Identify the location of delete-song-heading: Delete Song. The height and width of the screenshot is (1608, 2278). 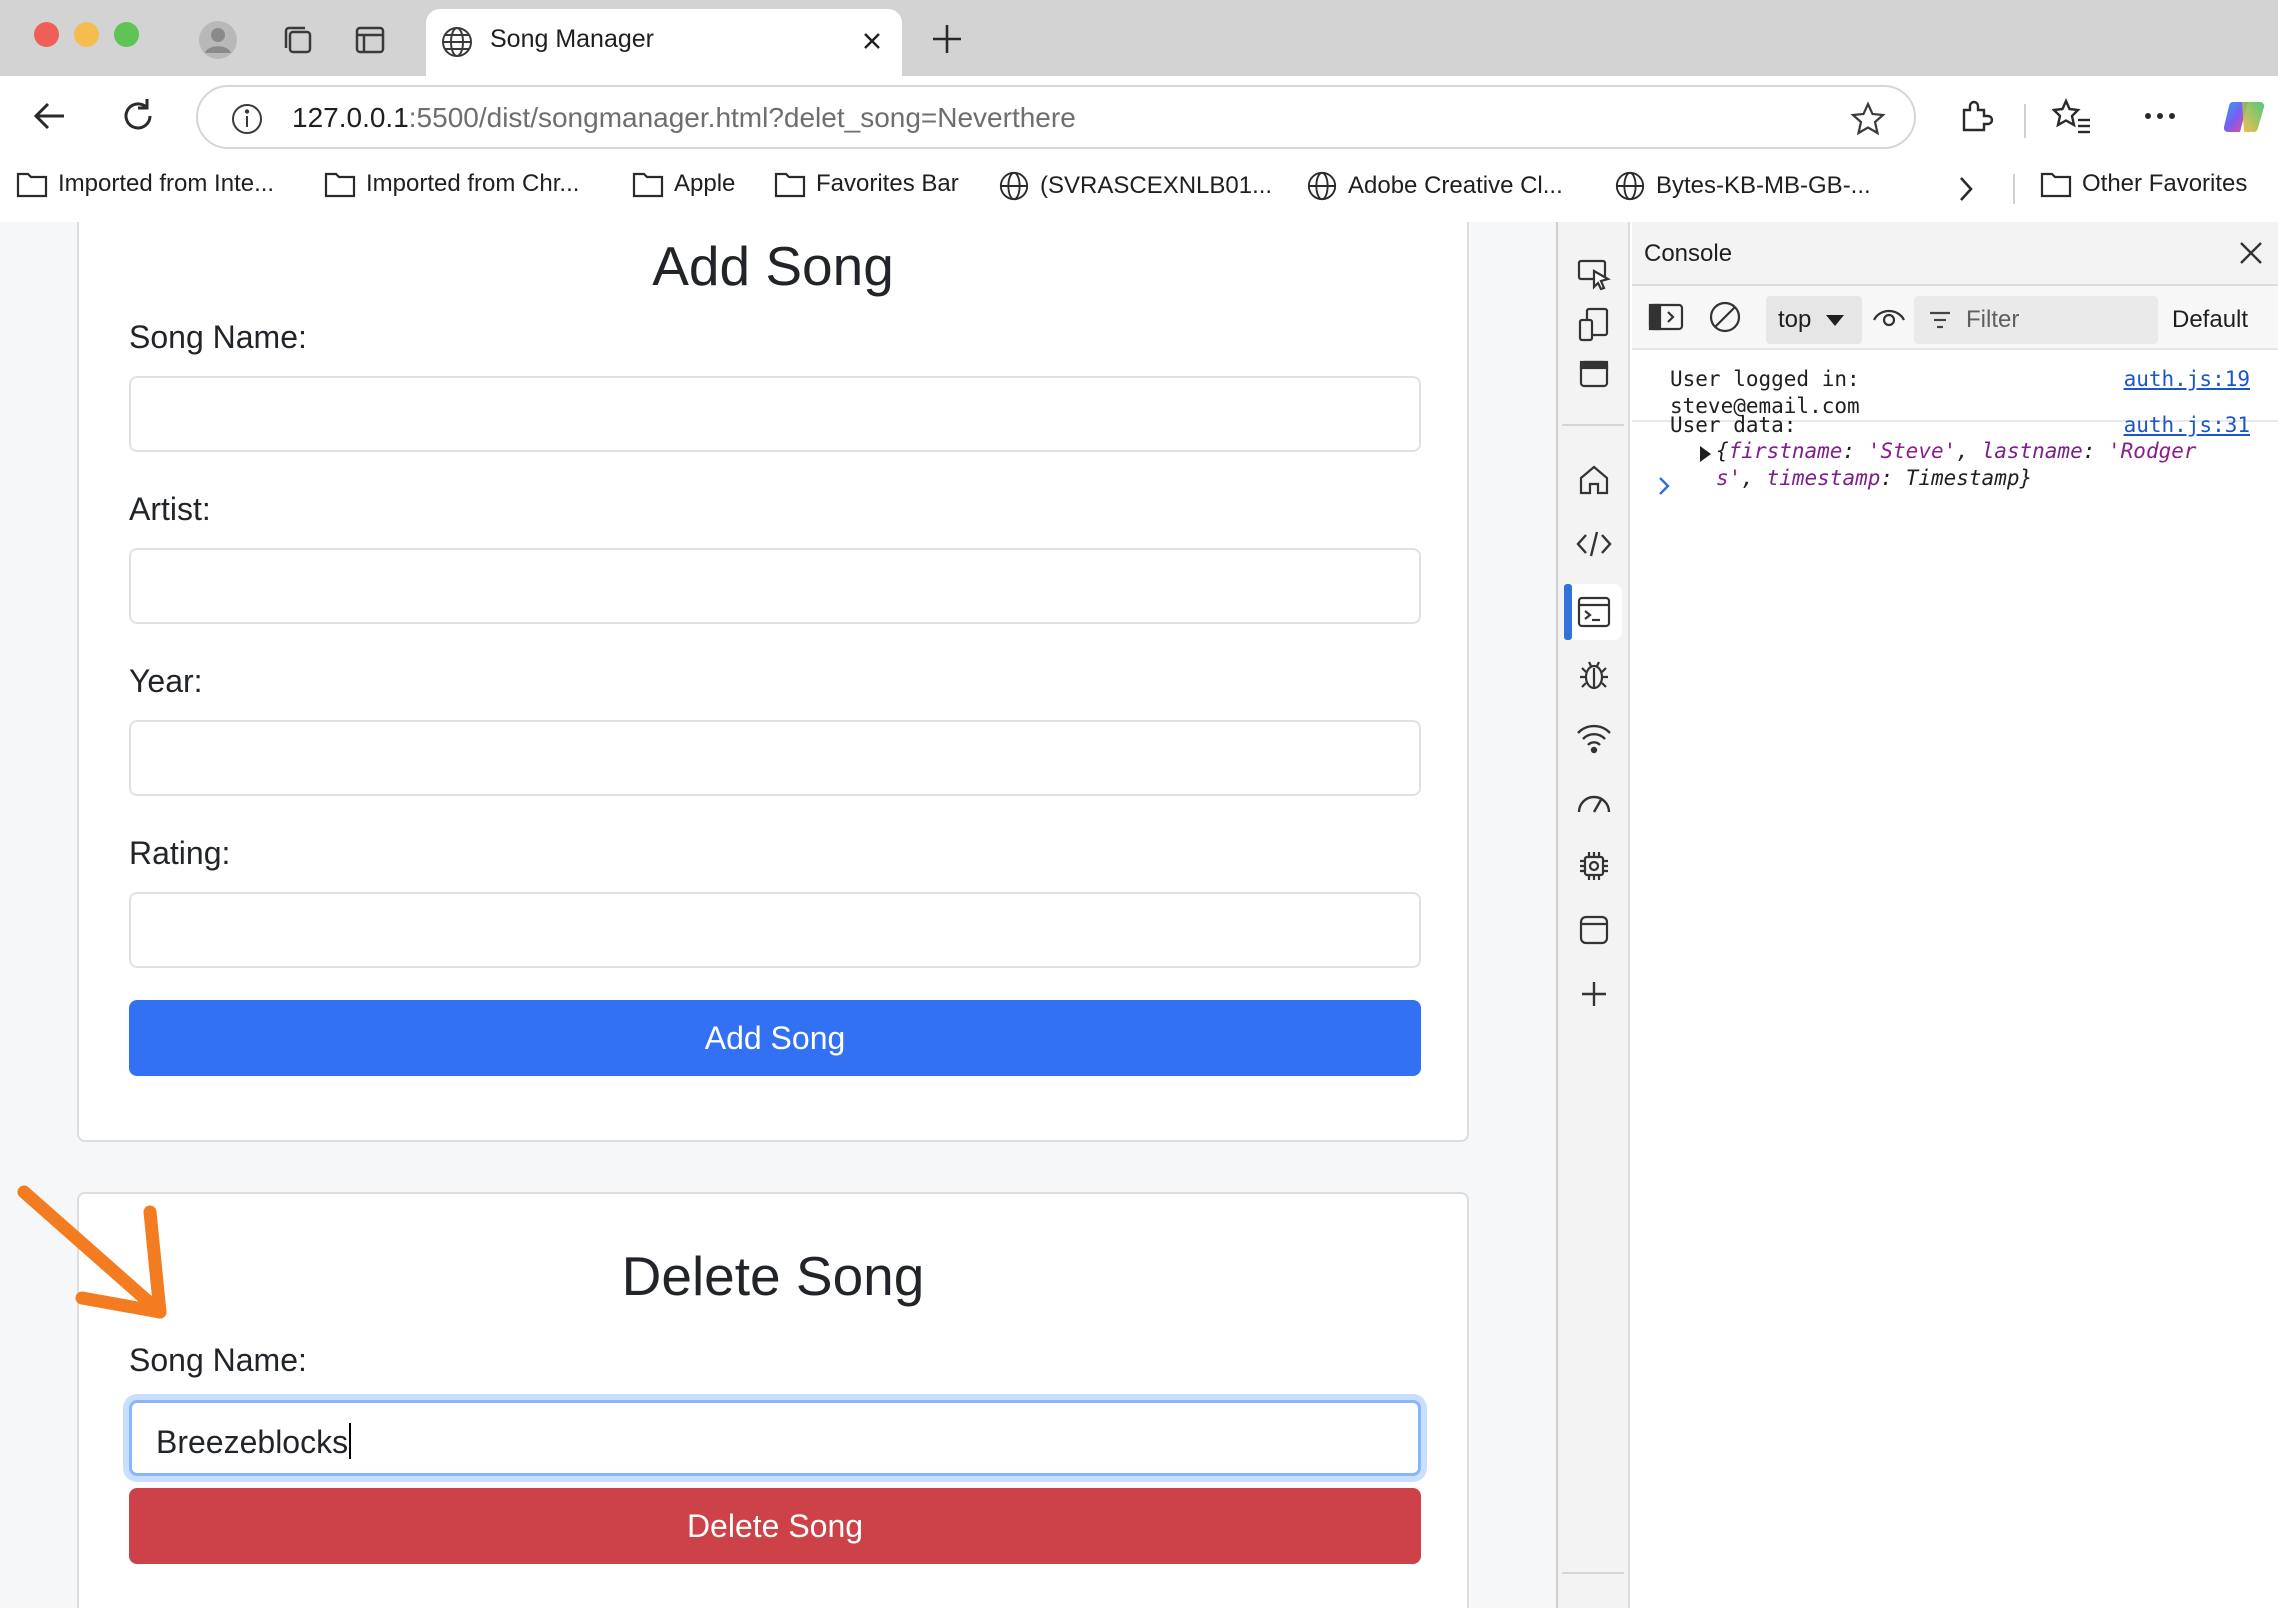
(773, 1276).